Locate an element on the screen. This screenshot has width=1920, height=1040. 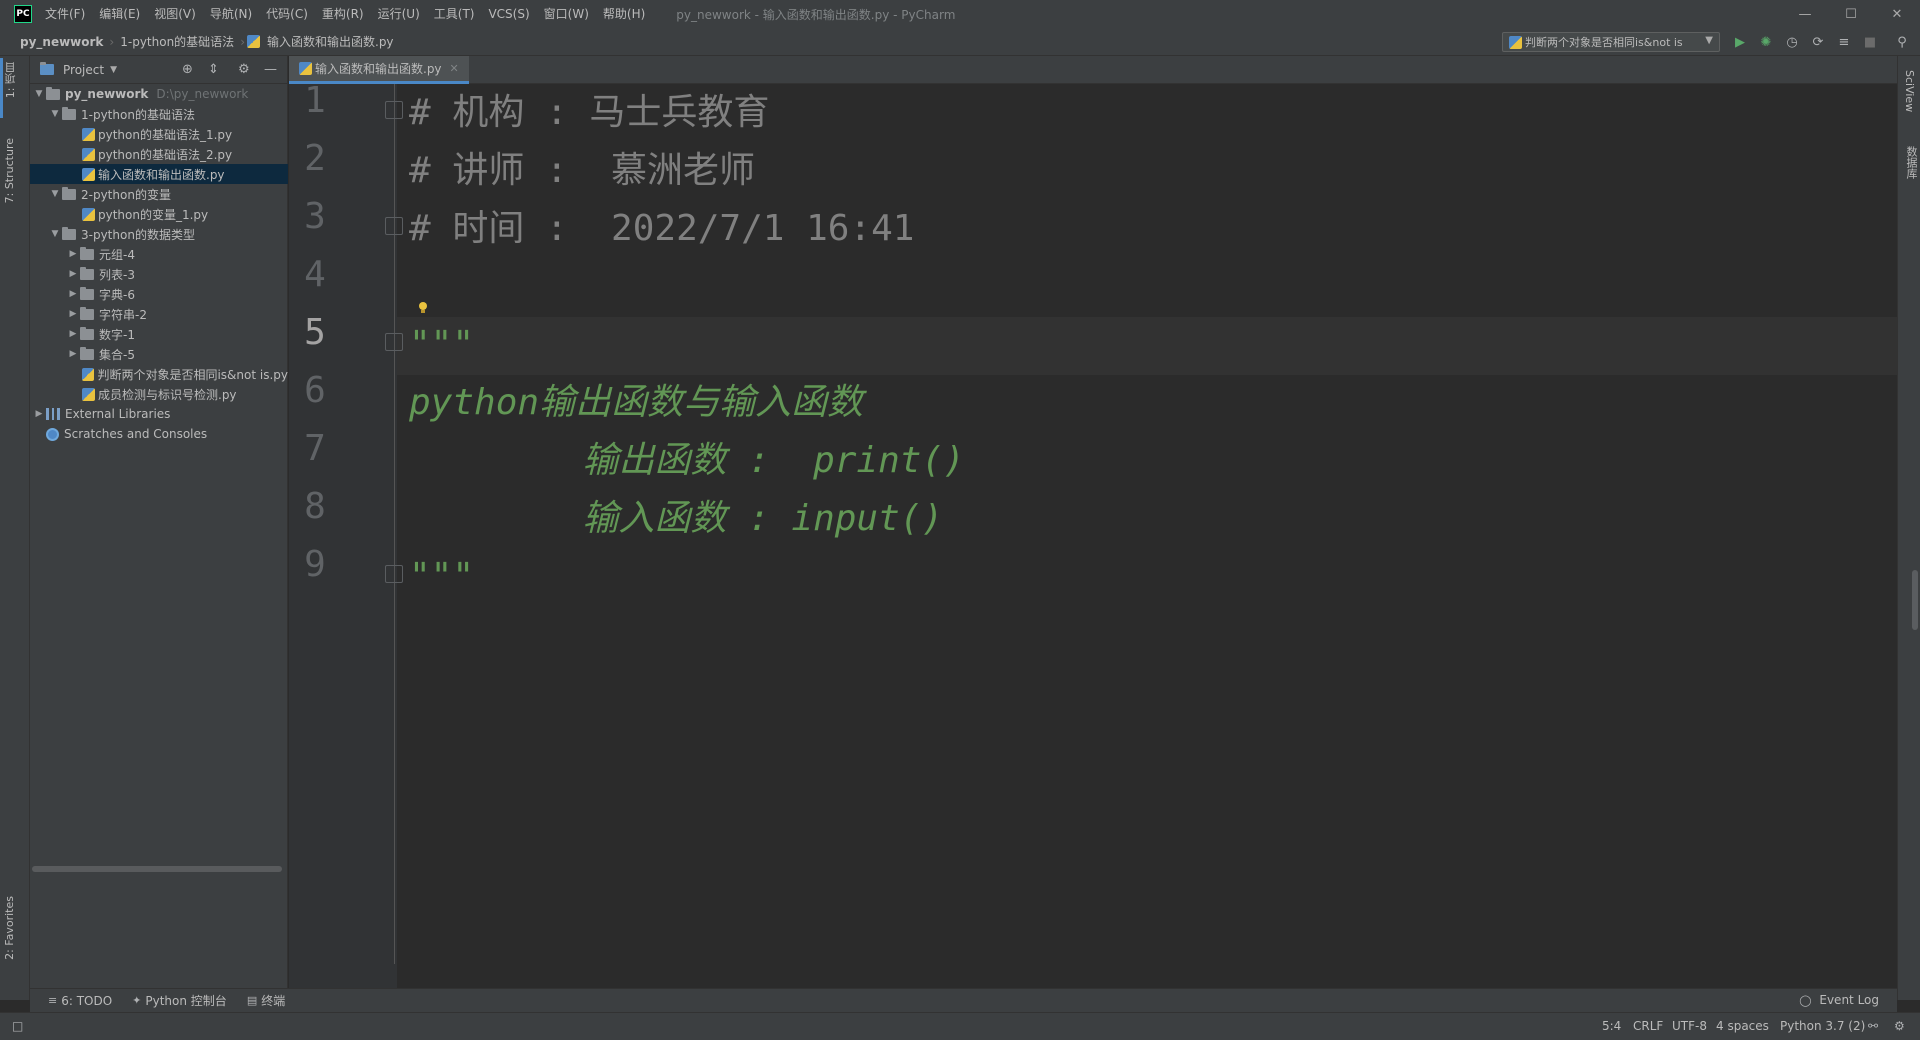
menu-code: 代码(C) is located at coordinates (287, 14).